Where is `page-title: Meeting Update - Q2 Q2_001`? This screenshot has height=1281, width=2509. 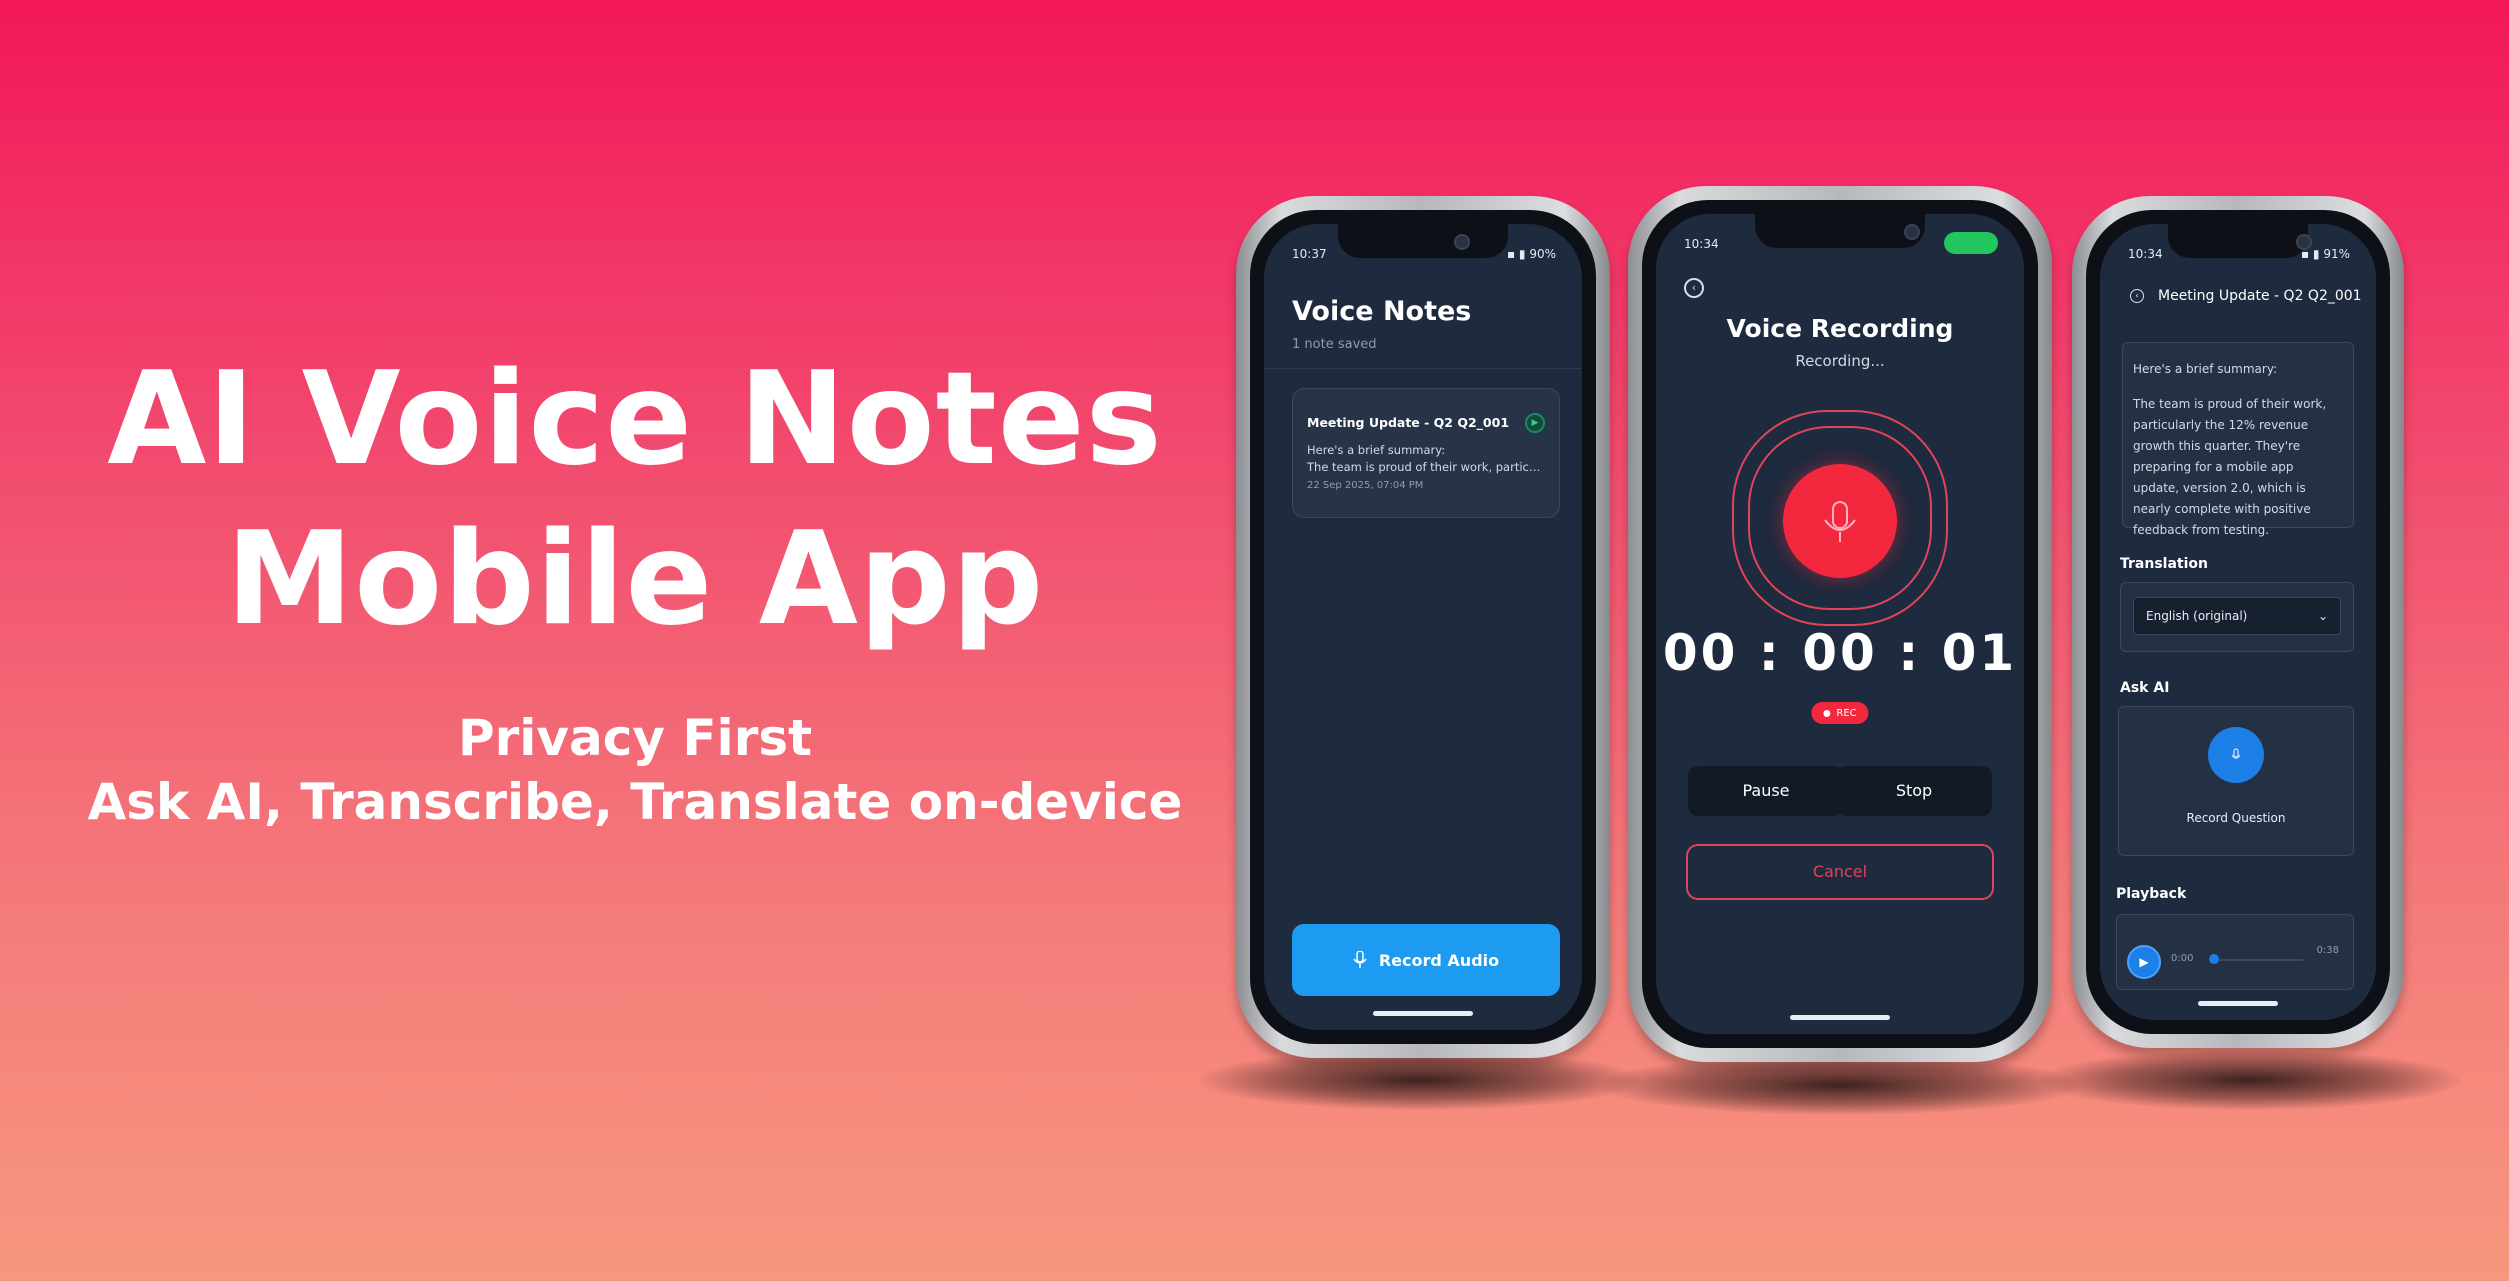 page-title: Meeting Update - Q2 Q2_001 is located at coordinates (2260, 296).